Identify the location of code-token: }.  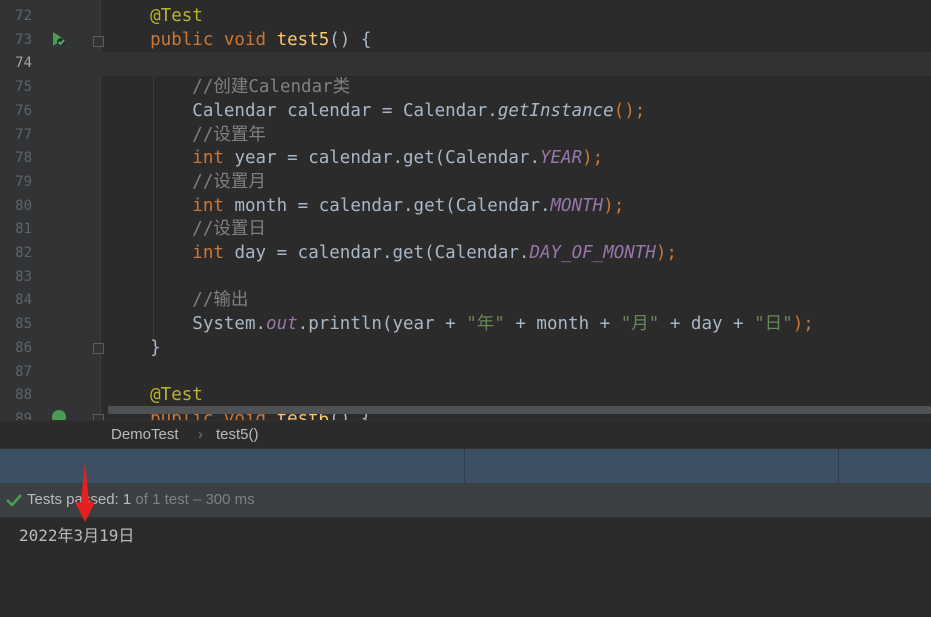
(134, 347).